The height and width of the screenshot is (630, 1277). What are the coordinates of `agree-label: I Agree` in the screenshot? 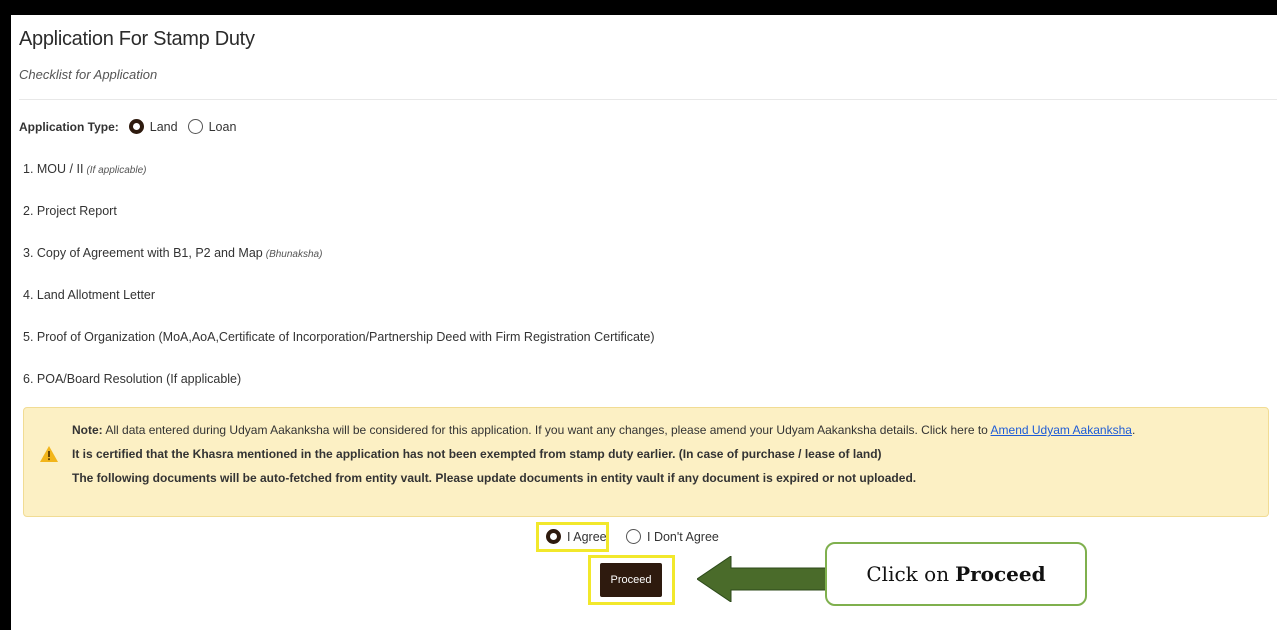 It's located at (587, 536).